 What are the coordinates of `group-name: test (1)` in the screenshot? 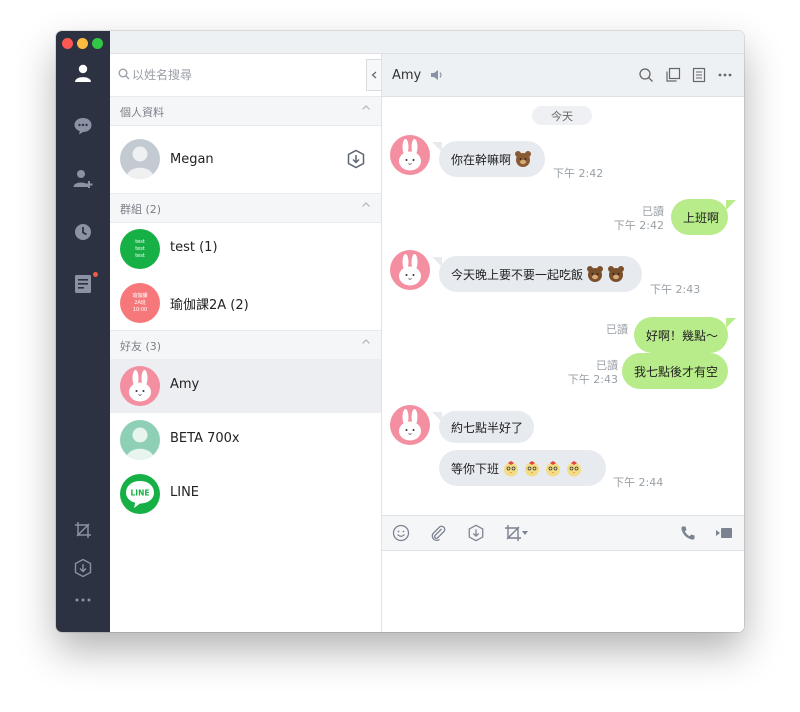 It's located at (194, 247).